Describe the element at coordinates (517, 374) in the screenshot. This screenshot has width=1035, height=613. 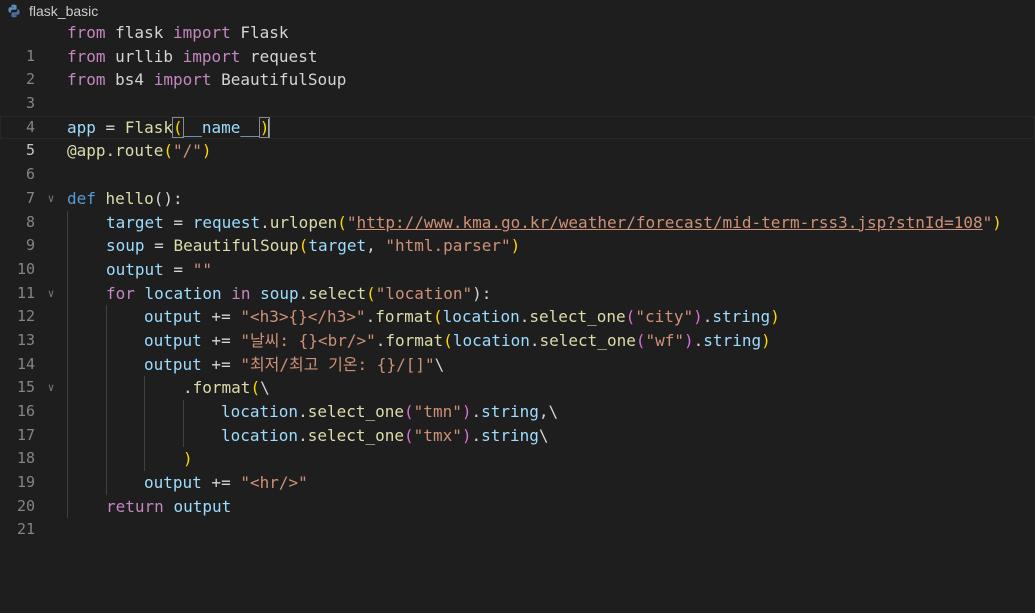
I see `code-line: 15 output += "최저/최고 기온: {}/[]"\` at that location.